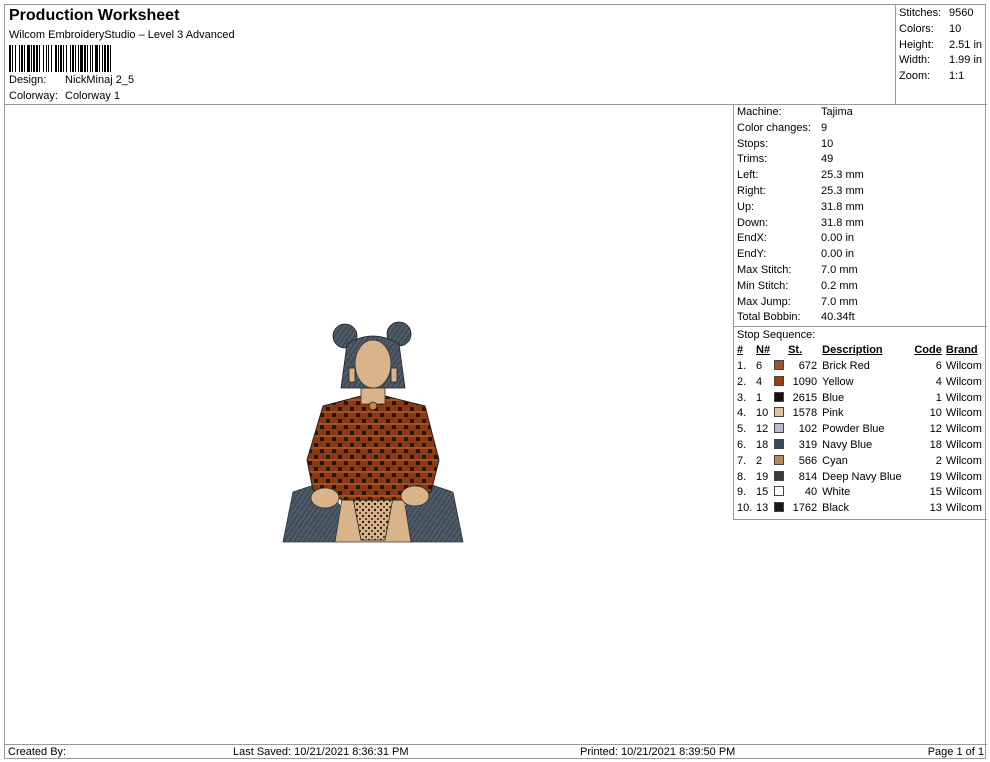 This screenshot has width=990, height=762. Describe the element at coordinates (852, 350) in the screenshot. I see `col-description: Description` at that location.